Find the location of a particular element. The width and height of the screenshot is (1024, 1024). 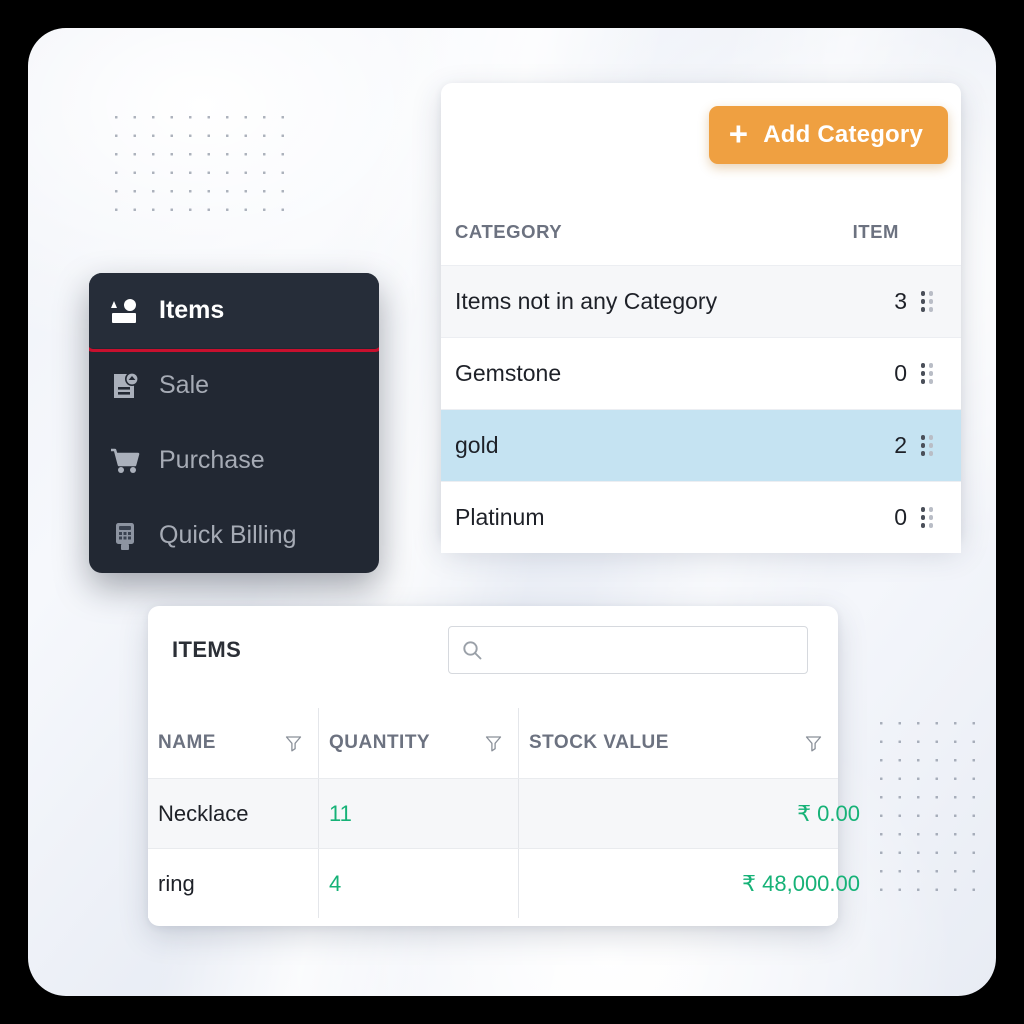

item-stock-value-text: ₹ 48,000.00 is located at coordinates (801, 883).